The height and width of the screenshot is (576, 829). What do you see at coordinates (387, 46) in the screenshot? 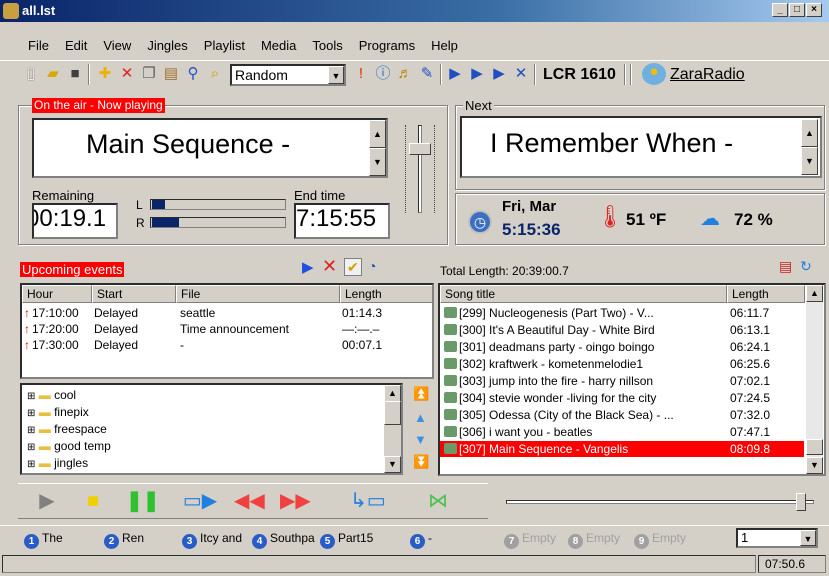
I see `menu-programs: Programs` at bounding box center [387, 46].